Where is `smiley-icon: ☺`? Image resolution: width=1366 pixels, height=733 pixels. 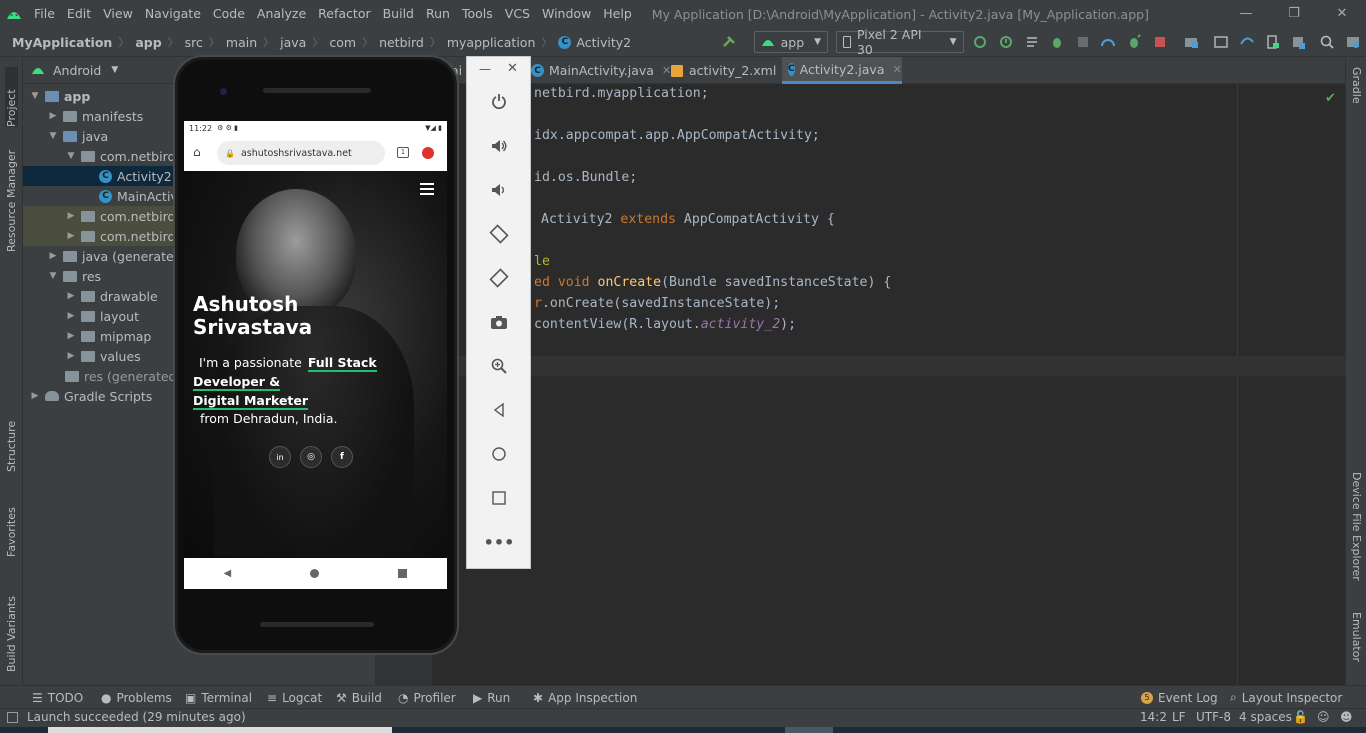
smiley-icon: ☺ is located at coordinates (1323, 717).